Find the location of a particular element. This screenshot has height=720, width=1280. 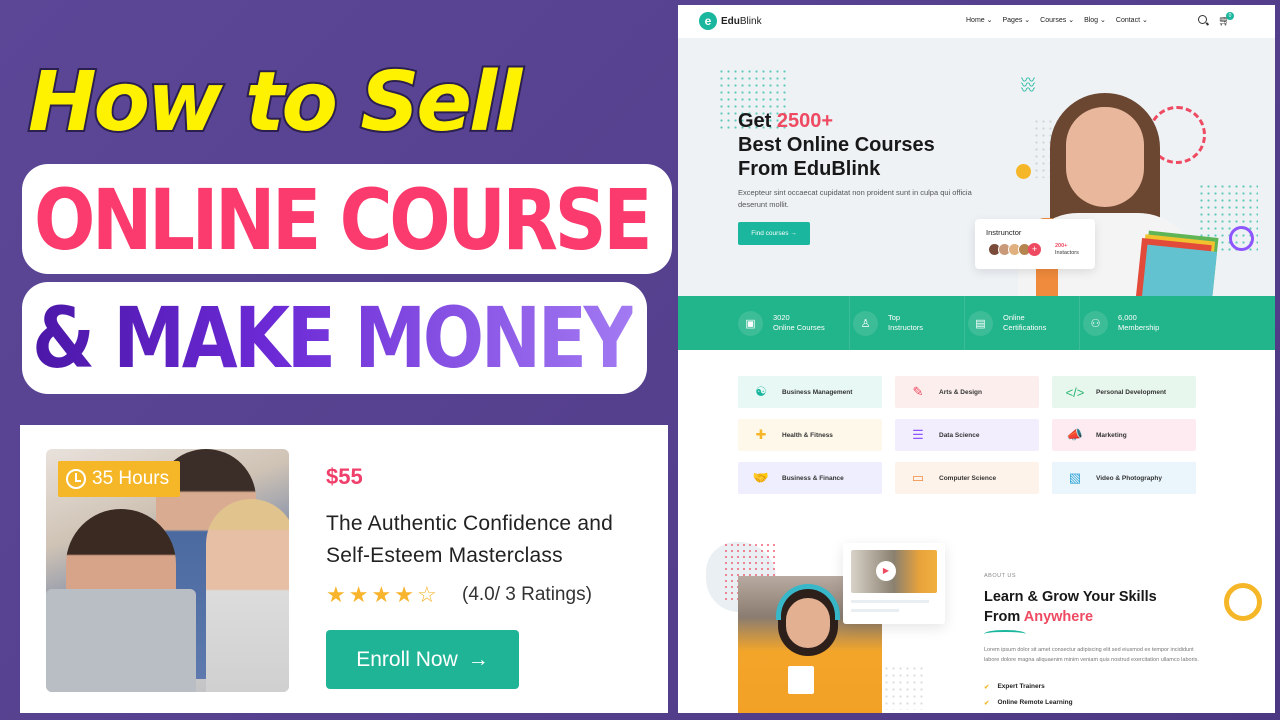

clock-icon is located at coordinates (76, 479).